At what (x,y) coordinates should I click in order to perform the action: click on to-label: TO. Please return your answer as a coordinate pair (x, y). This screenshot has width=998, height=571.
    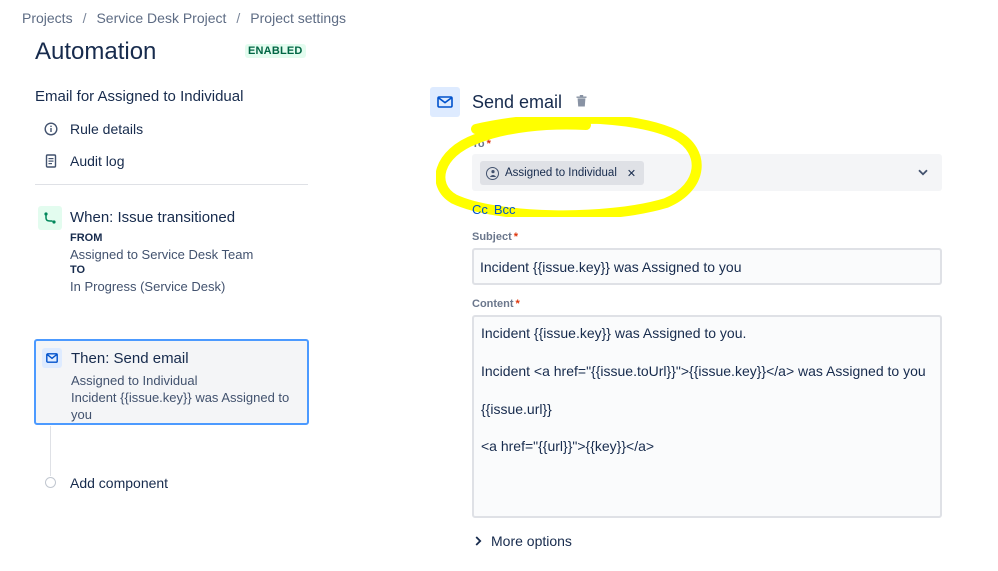
    Looking at the image, I should click on (78, 270).